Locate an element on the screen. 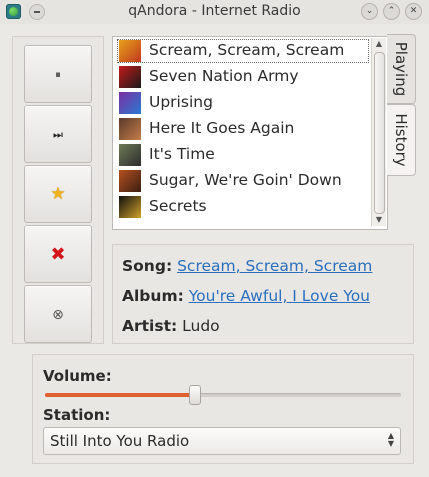  album-link: You're Awful, I Love You is located at coordinates (279, 296).